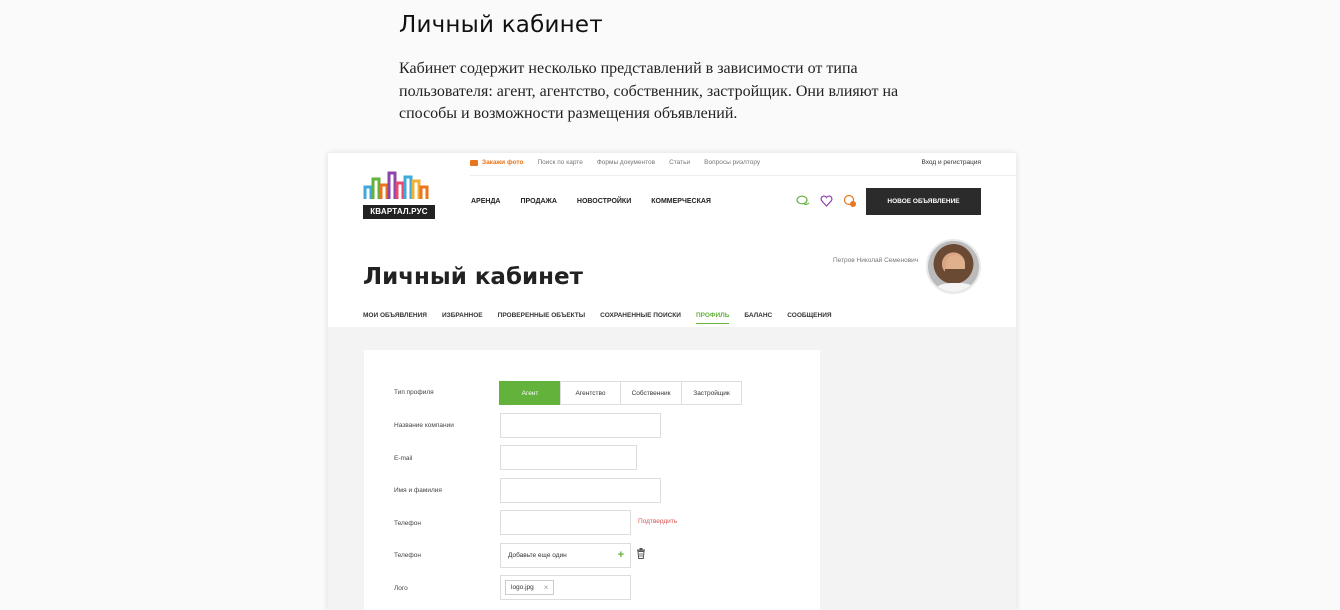 This screenshot has height=610, width=1340. I want to click on header-icons, so click(826, 201).